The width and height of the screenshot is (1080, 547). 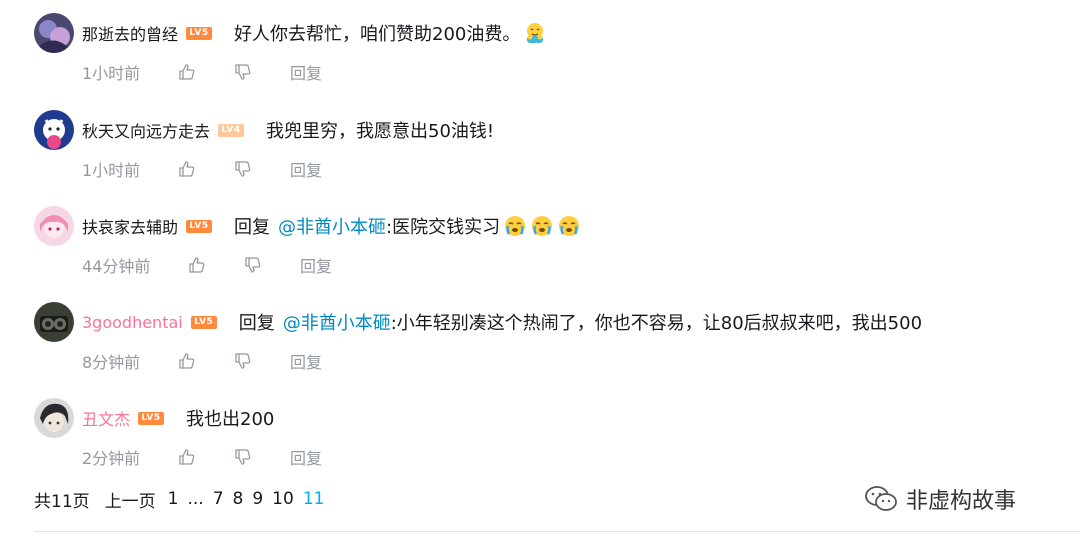 What do you see at coordinates (881, 498) in the screenshot?
I see `wechat-icon` at bounding box center [881, 498].